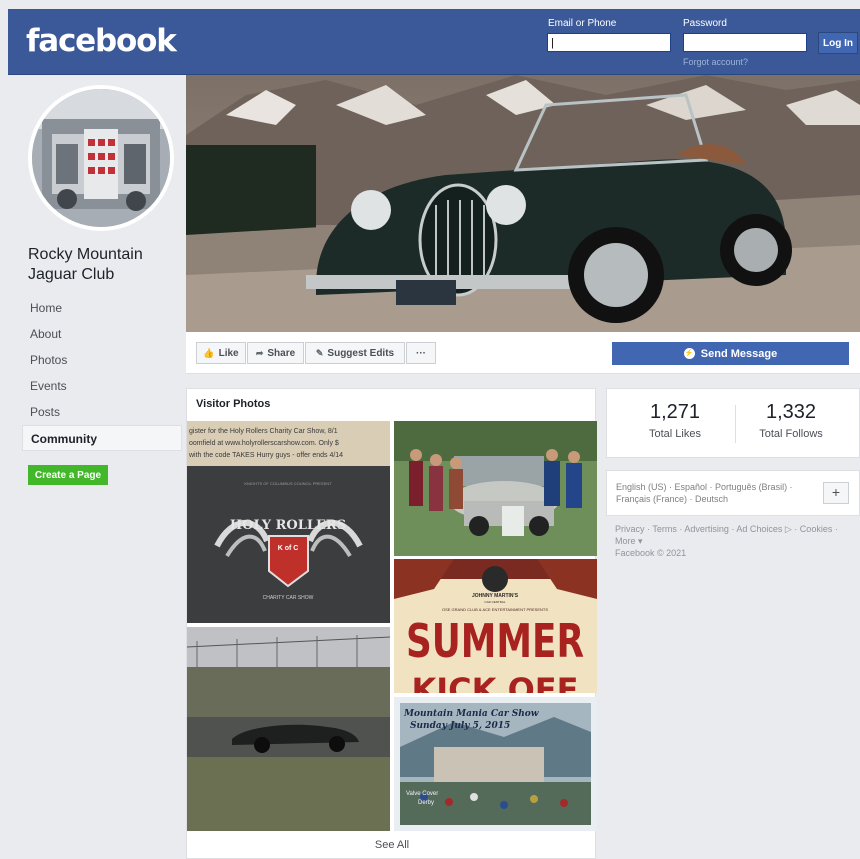 The image size is (860, 859). What do you see at coordinates (495, 641) in the screenshot?
I see `summer-title: SUMMER` at bounding box center [495, 641].